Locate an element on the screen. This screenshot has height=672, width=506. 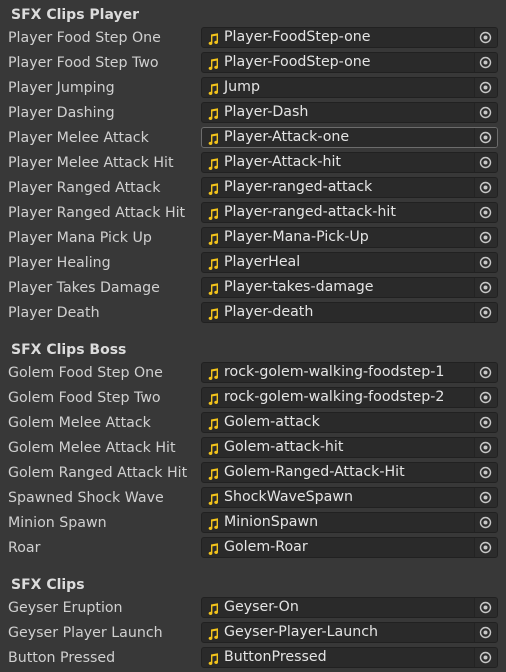
audio-clip-field: Jump is located at coordinates (349, 87).